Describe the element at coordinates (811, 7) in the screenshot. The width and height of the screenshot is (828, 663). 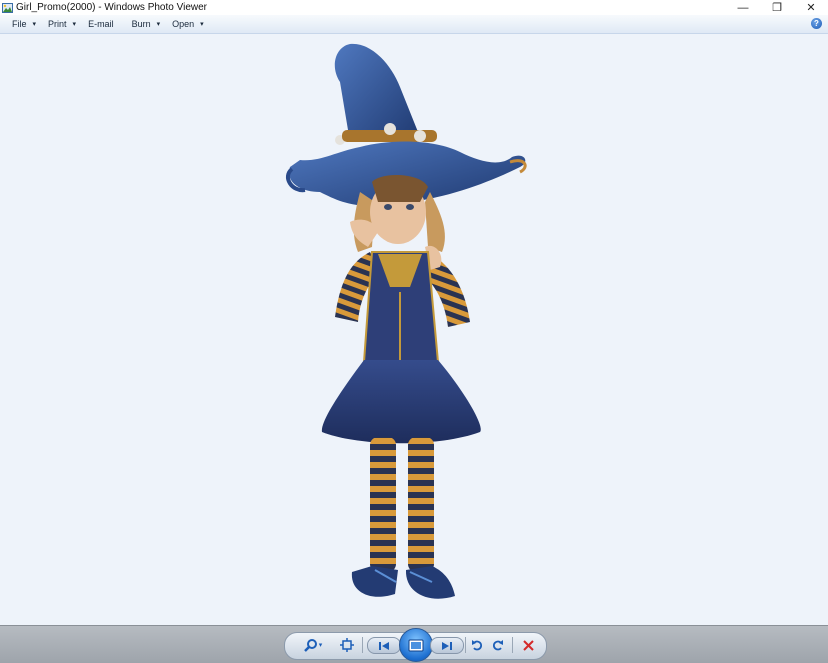
I see `close-window-button: ✕` at that location.